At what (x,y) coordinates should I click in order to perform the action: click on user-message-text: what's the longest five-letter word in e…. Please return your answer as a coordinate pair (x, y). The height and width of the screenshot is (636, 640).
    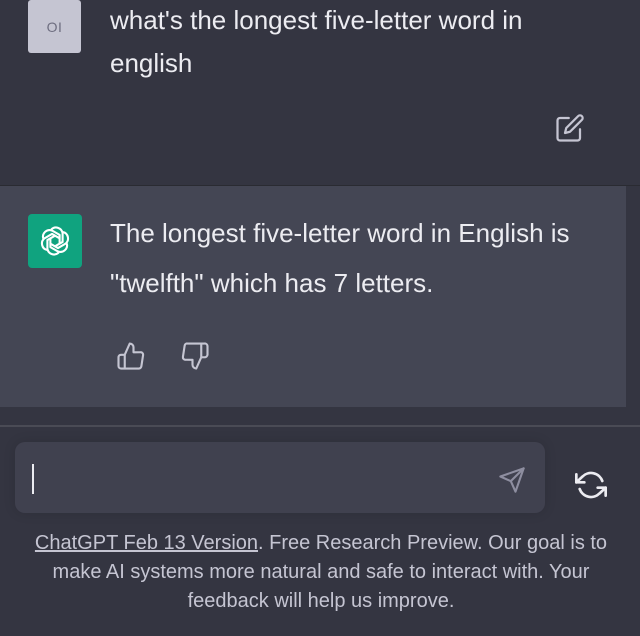
    Looking at the image, I should click on (316, 41).